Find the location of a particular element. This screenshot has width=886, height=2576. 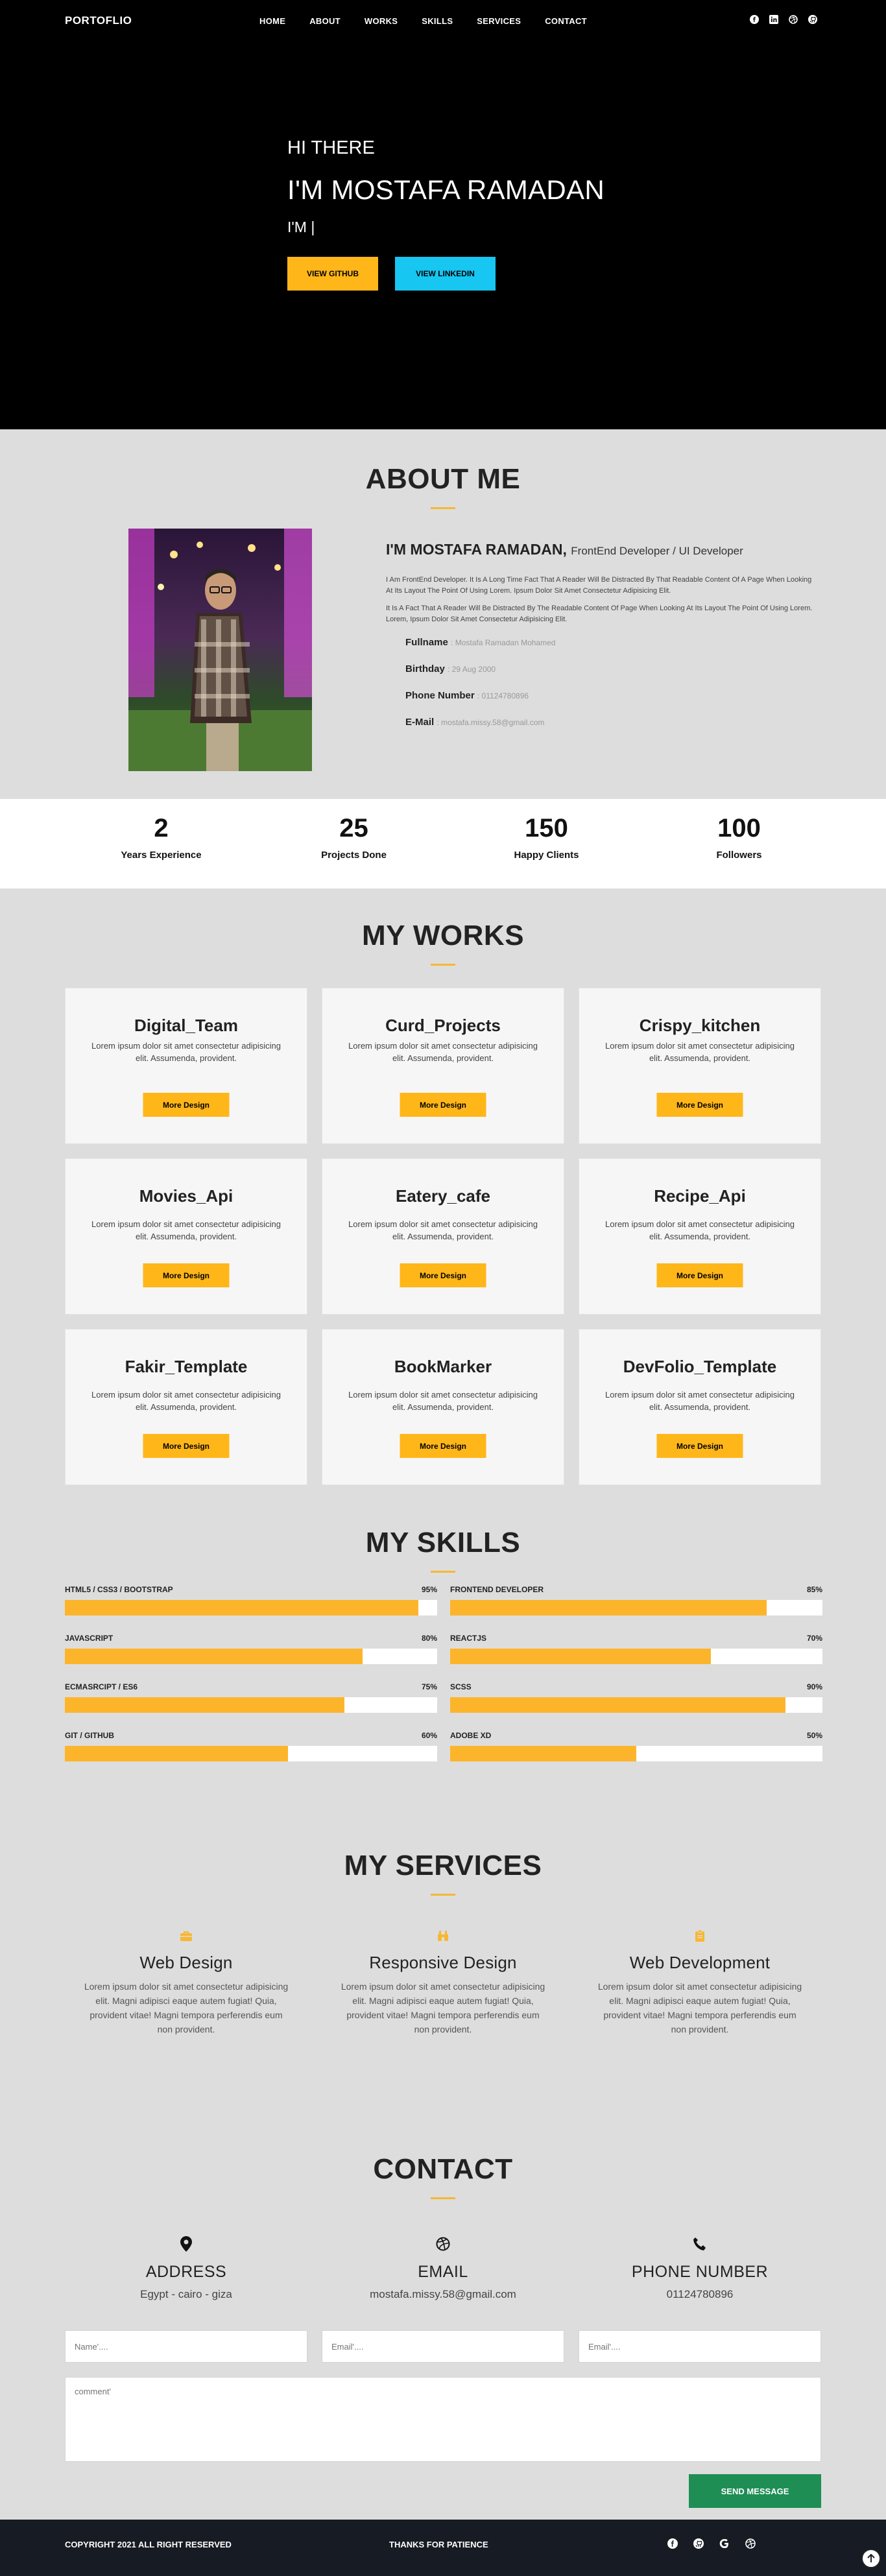

contact-address: ADDRESS Egypt - cairo - giza is located at coordinates (186, 2267).